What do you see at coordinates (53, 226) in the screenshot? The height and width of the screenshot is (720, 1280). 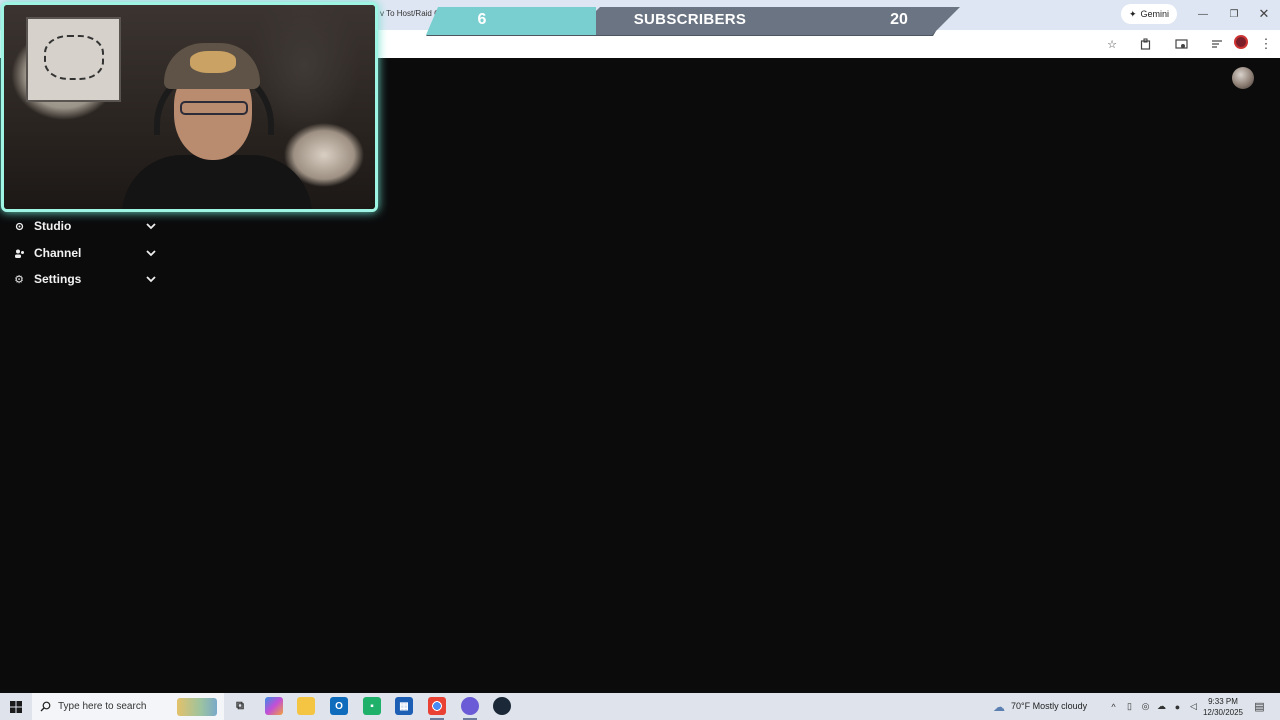 I see `sidebar-item-label: Studio` at bounding box center [53, 226].